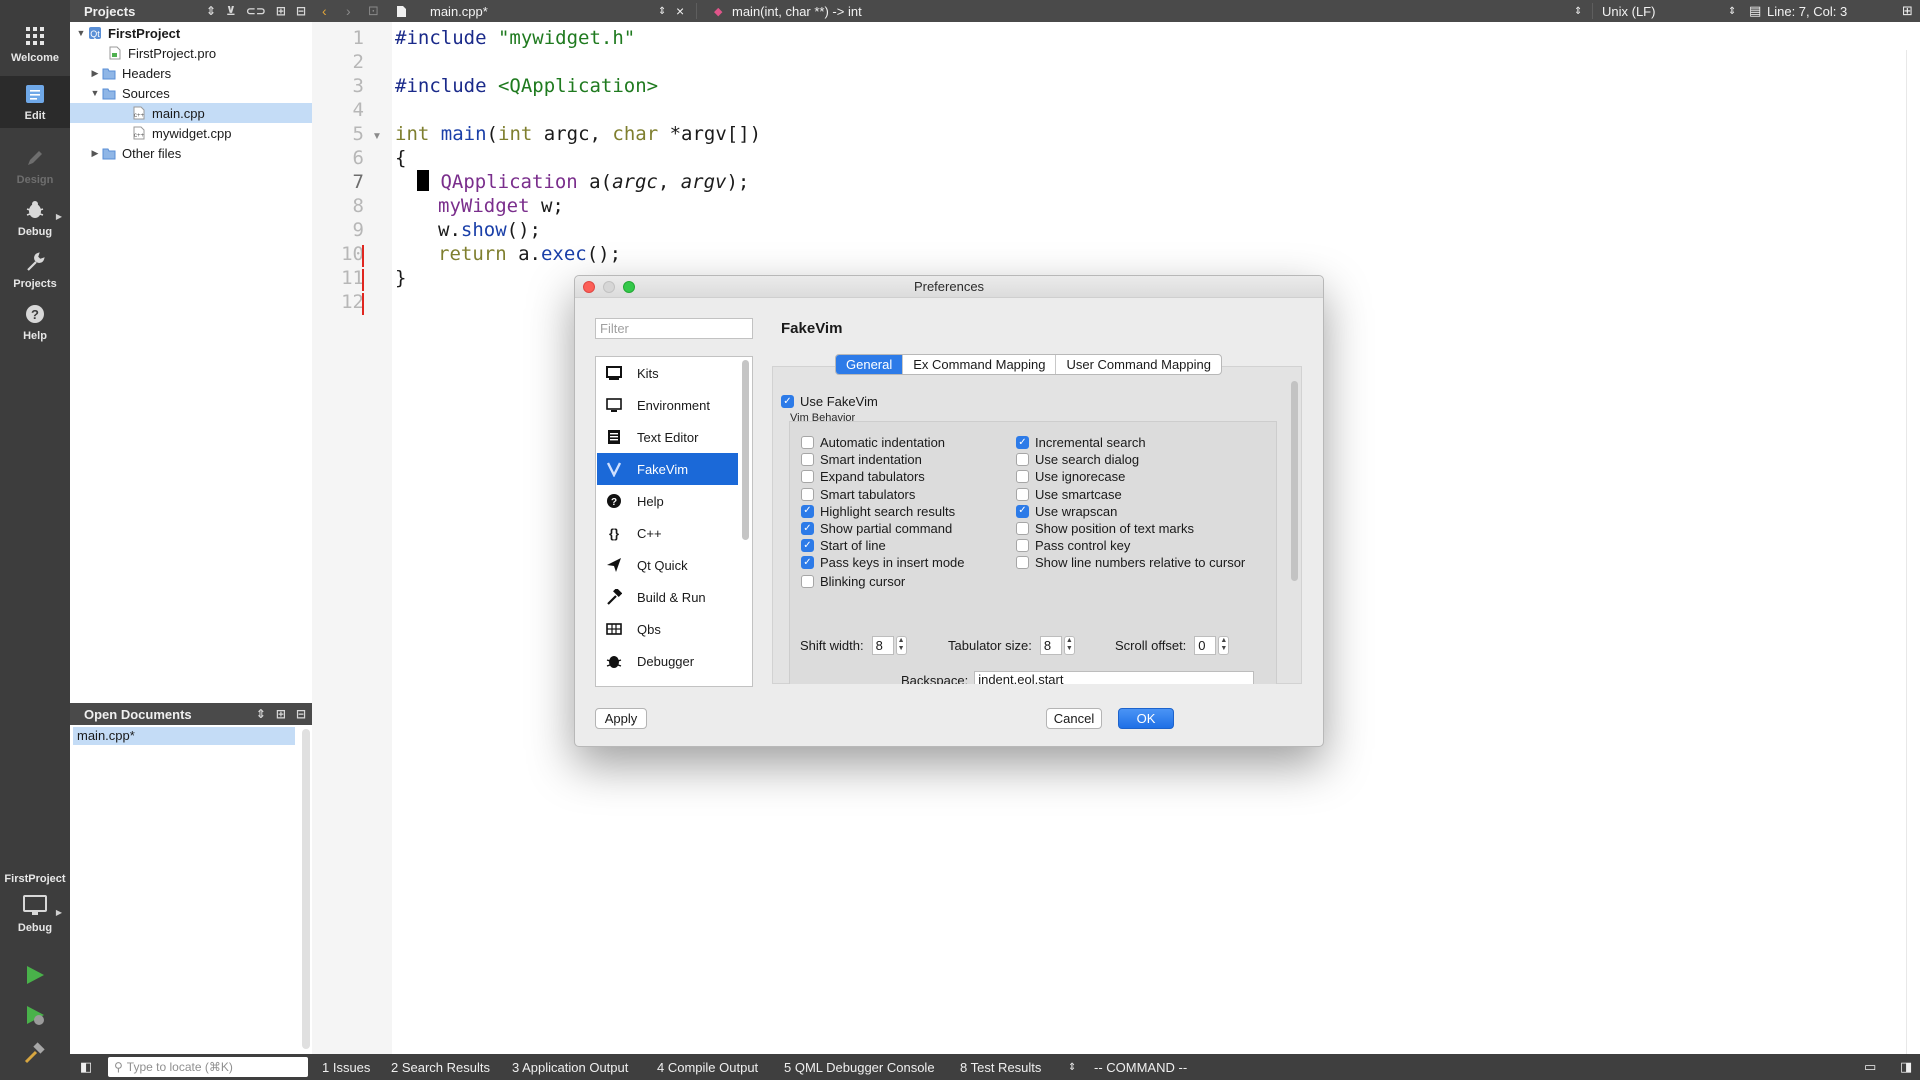 Image resolution: width=1920 pixels, height=1080 pixels. What do you see at coordinates (1073, 545) in the screenshot?
I see `option-checkbox: Pass control key` at bounding box center [1073, 545].